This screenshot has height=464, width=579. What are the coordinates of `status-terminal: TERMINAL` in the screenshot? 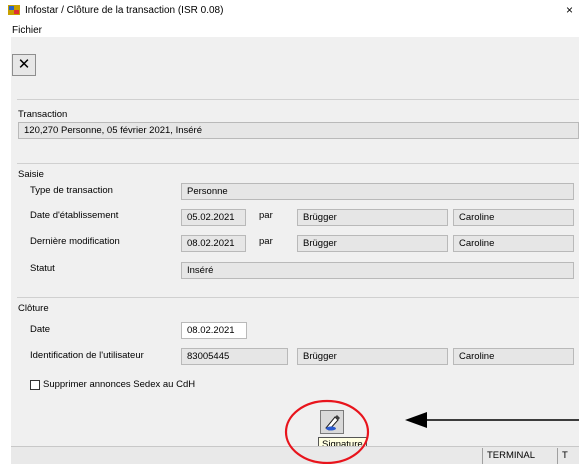 It's located at (518, 456).